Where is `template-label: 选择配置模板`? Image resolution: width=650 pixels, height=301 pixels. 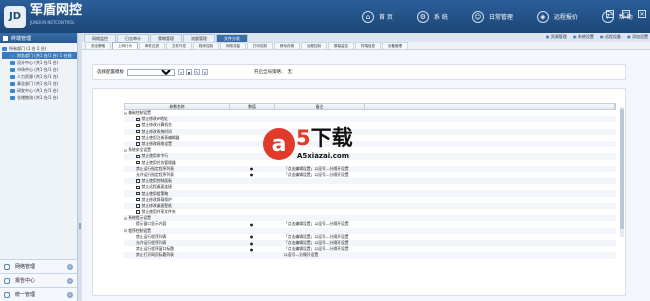
template-label: 选择配置模板 is located at coordinates (110, 72).